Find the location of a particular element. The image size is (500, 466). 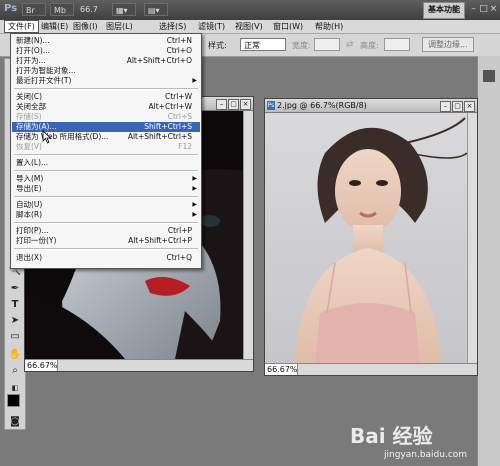

doc2-zoom-field: 66.67% is located at coordinates (281, 369).